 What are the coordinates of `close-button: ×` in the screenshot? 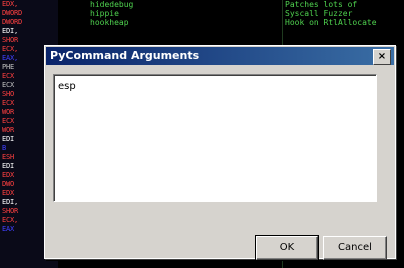 It's located at (382, 57).